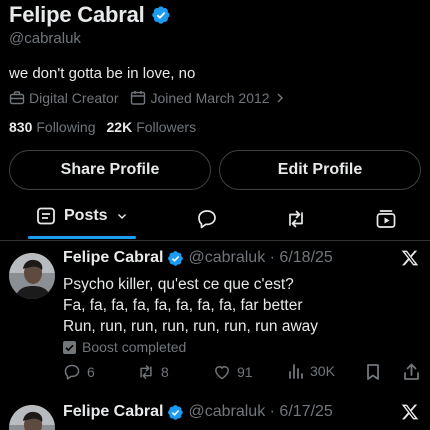 This screenshot has height=430, width=430. I want to click on post-actions: 6 8 91 30K, so click(215, 373).